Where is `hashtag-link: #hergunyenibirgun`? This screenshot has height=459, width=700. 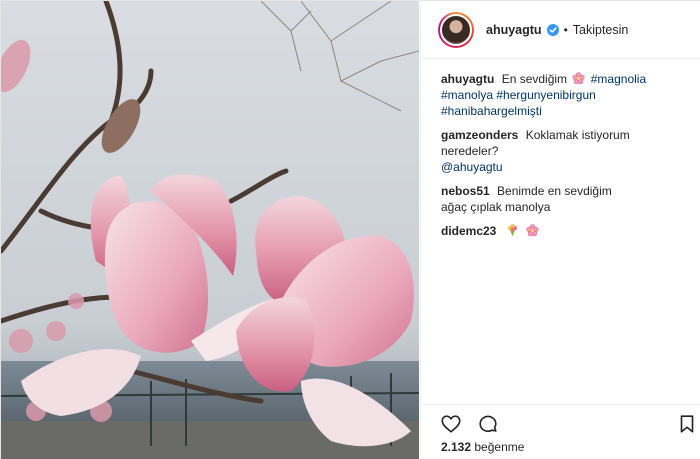 hashtag-link: #hergunyenibirgun is located at coordinates (545, 95).